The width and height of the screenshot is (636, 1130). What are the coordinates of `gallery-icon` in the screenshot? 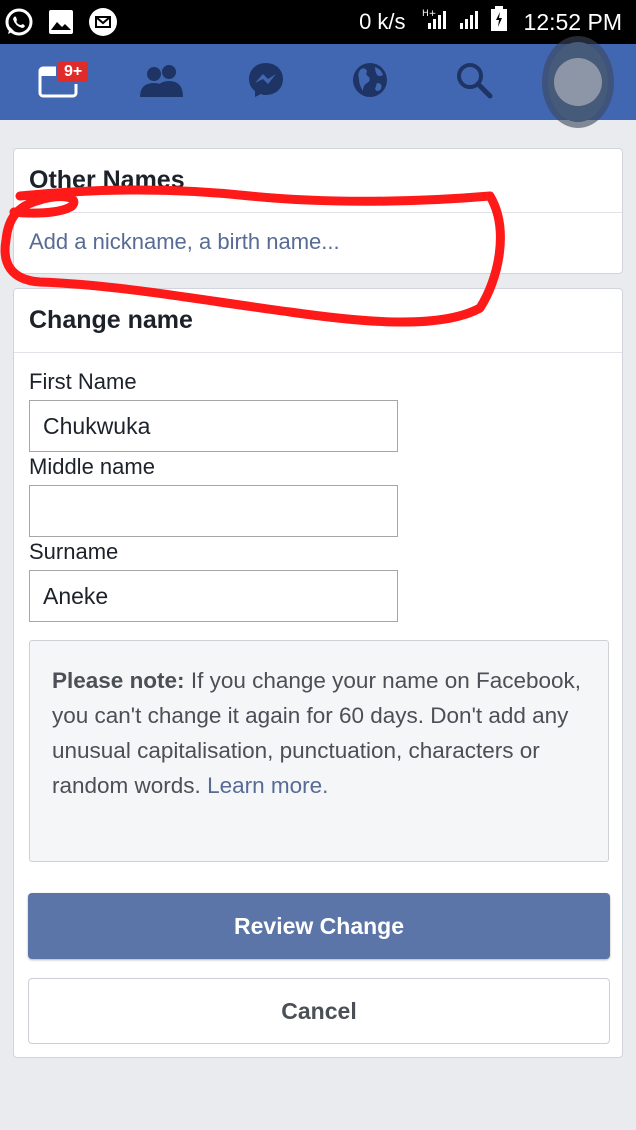 It's located at (61, 22).